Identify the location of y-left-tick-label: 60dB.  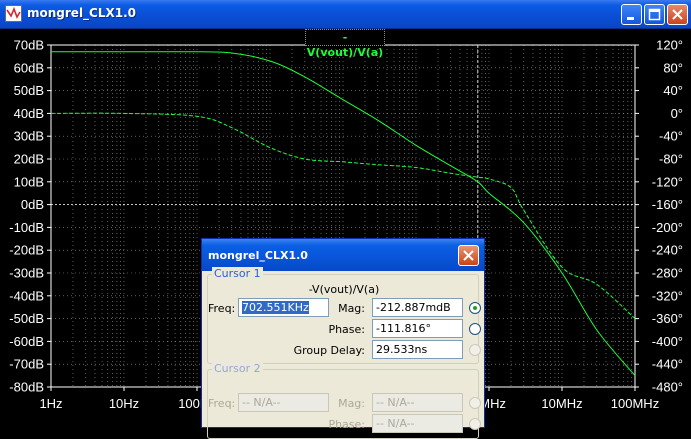
(29, 67).